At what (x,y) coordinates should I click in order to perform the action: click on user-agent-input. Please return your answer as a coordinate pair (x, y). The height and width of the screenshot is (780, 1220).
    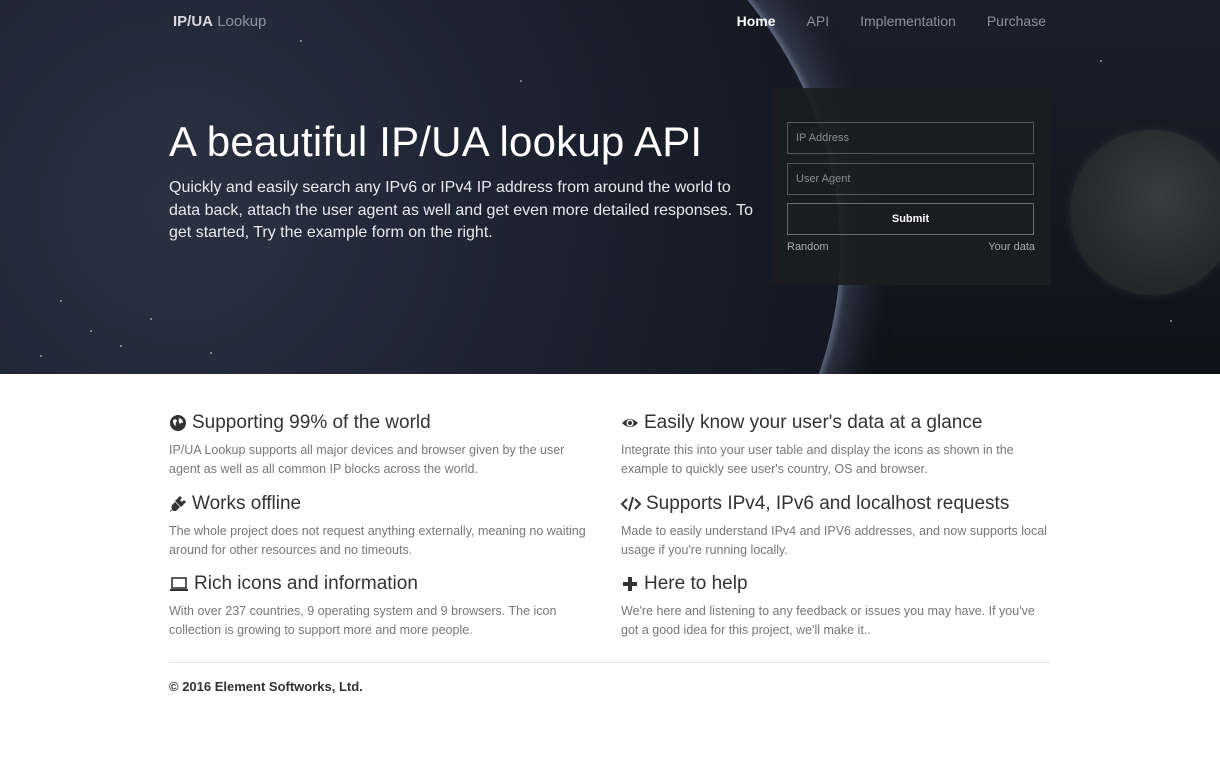
    Looking at the image, I should click on (910, 179).